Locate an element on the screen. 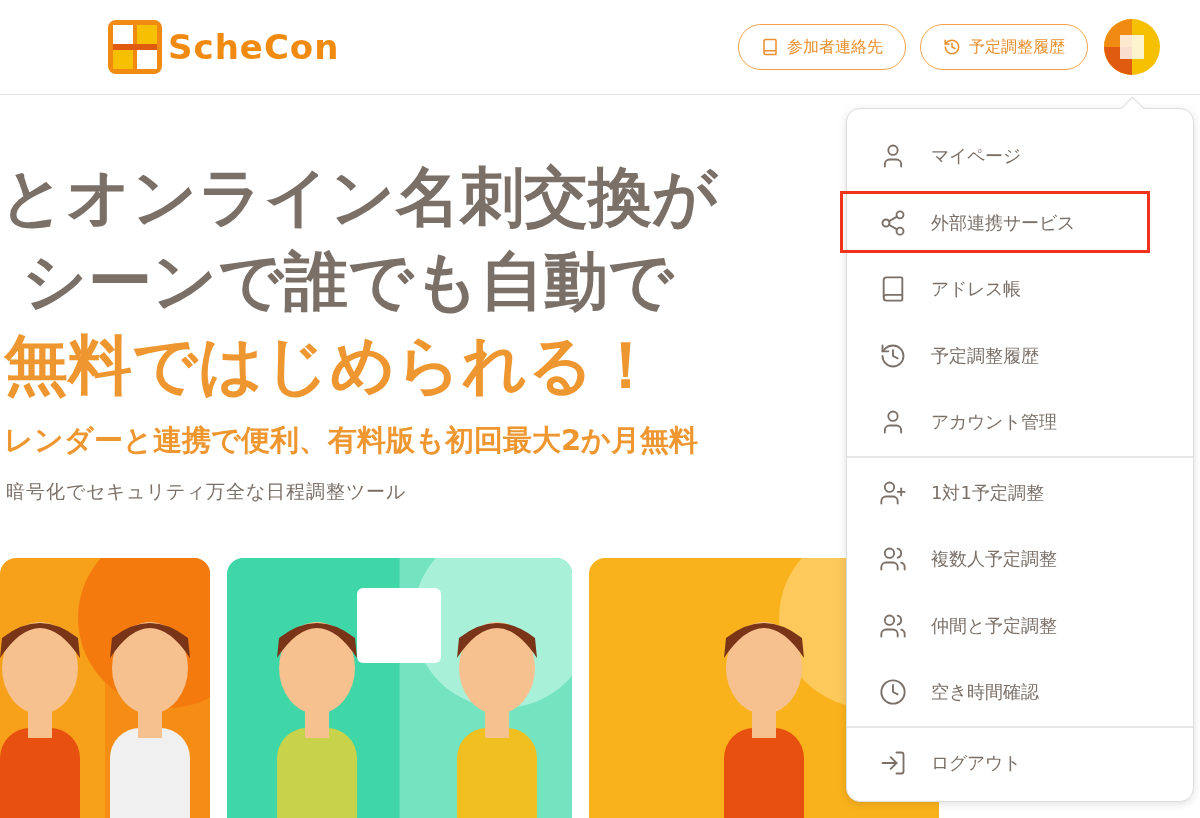 This screenshot has height=818, width=1200. headline: 無料ではじめられる！ is located at coordinates (331, 365).